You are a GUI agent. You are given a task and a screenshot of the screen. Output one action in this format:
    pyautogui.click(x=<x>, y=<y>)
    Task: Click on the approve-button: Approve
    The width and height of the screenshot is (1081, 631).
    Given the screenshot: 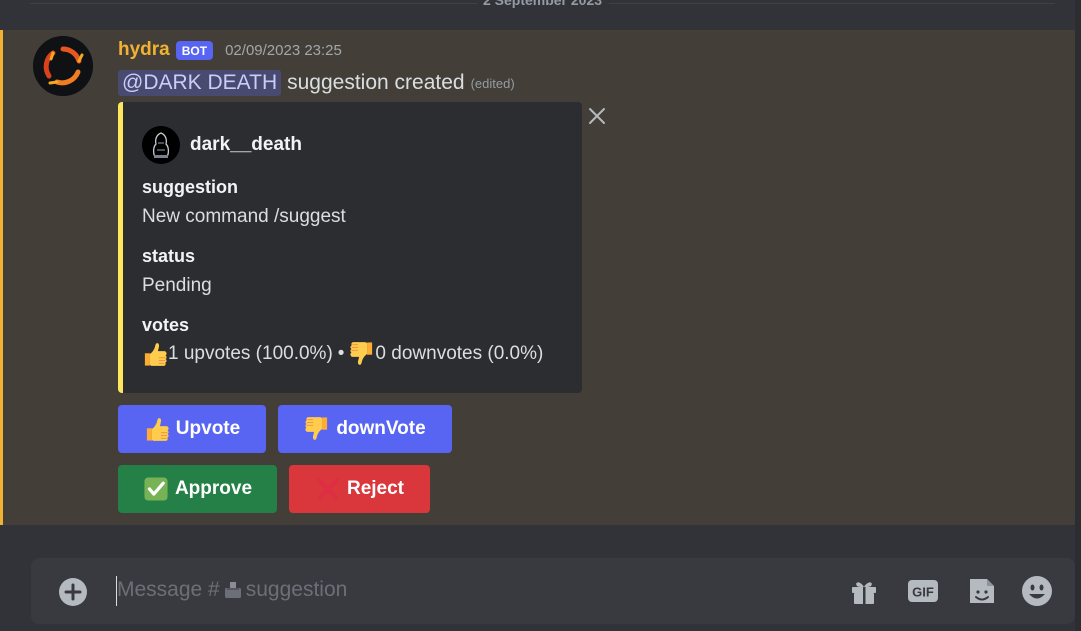 What is the action you would take?
    pyautogui.click(x=197, y=489)
    